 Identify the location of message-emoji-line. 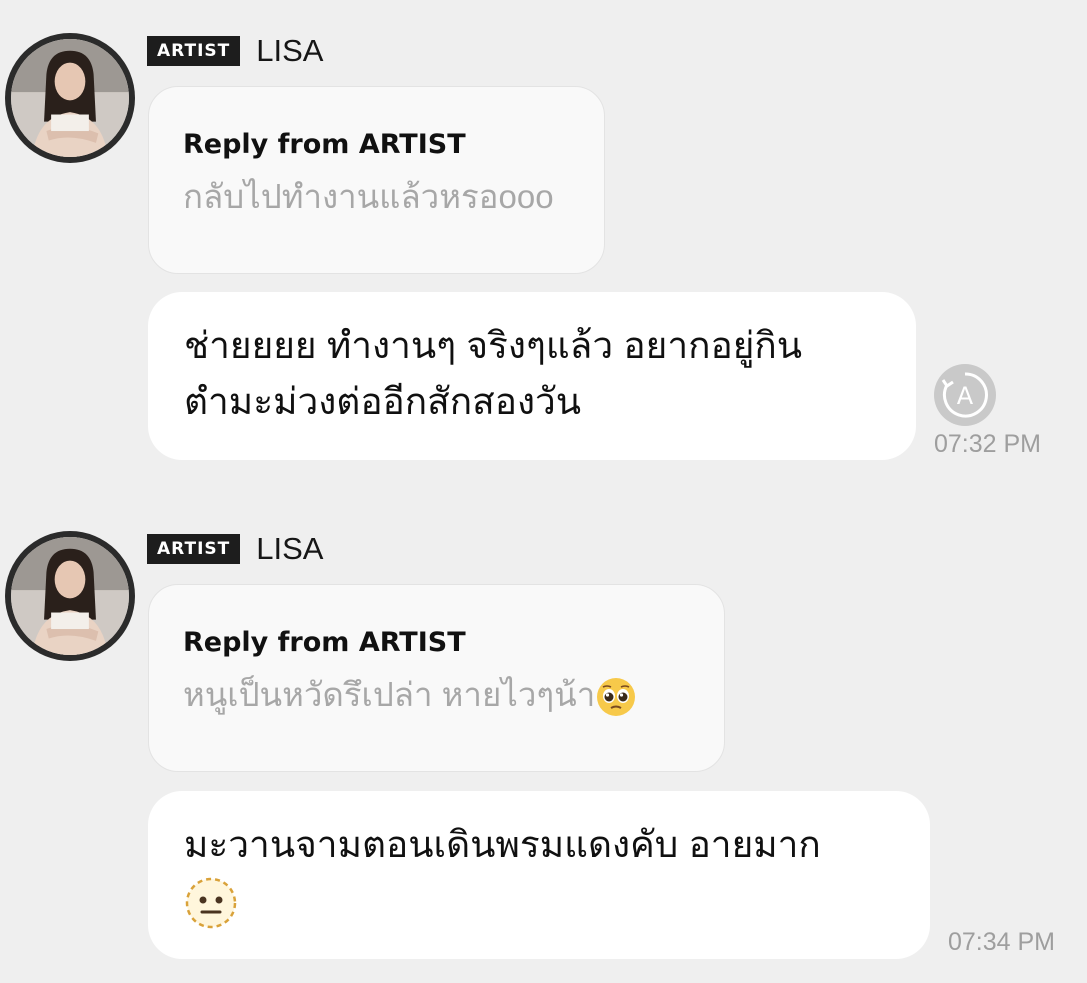
(539, 901).